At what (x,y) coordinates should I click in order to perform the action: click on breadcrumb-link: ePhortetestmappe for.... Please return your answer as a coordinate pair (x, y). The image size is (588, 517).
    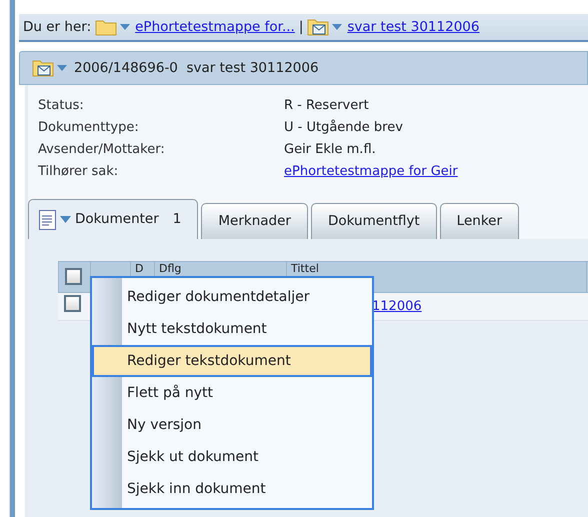
    Looking at the image, I should click on (215, 27).